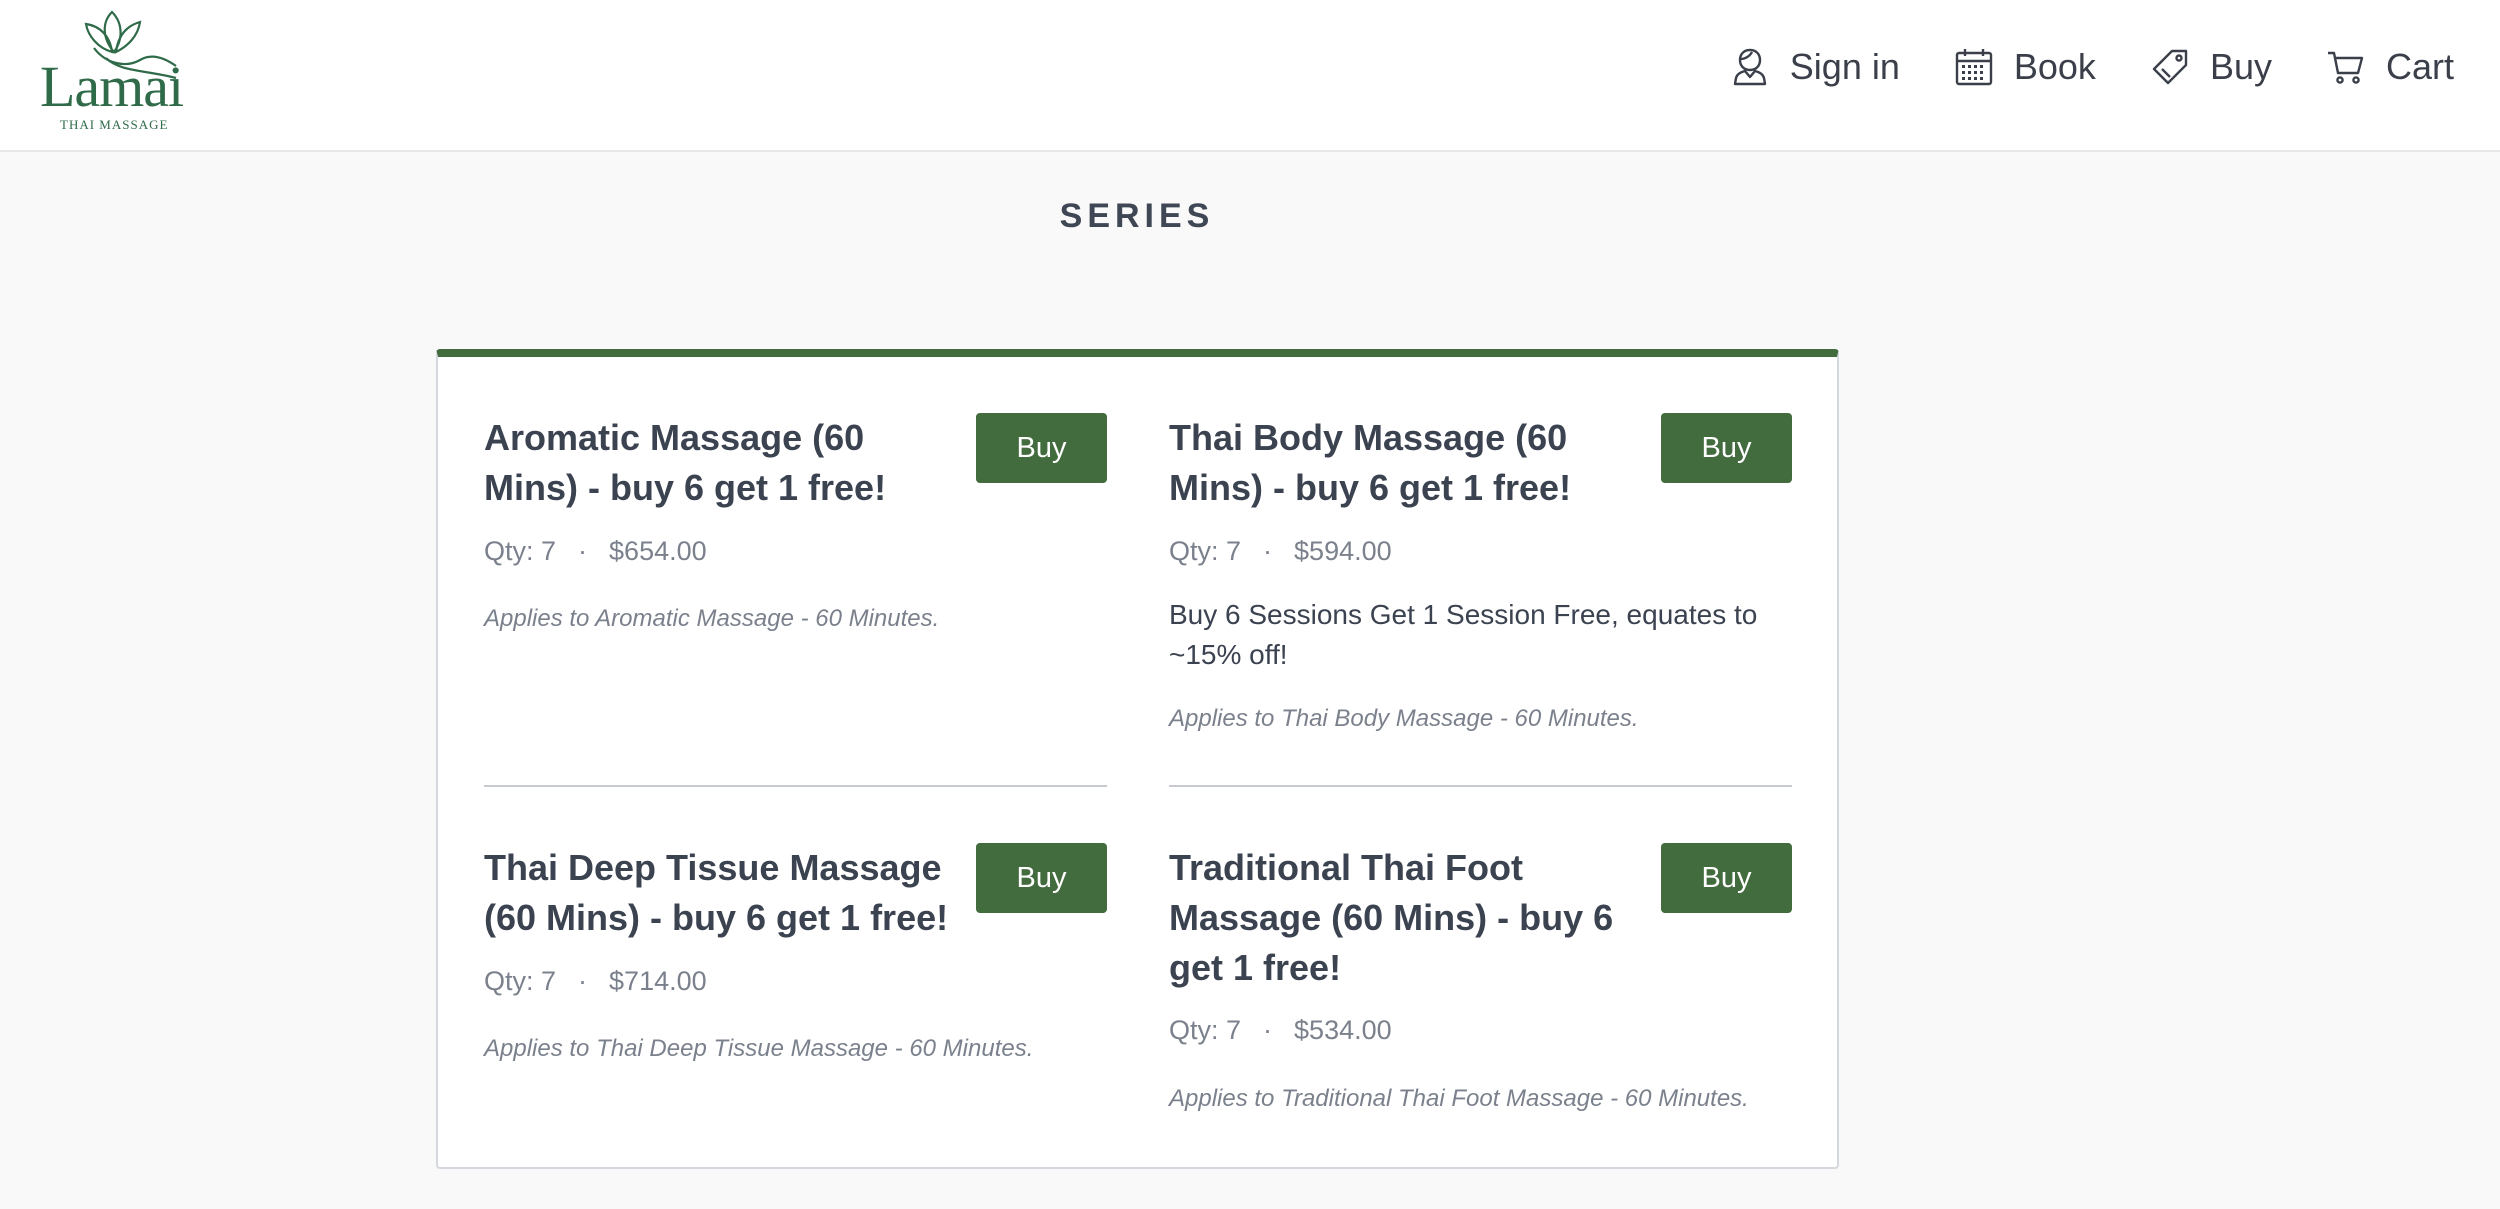 This screenshot has height=1209, width=2500. Describe the element at coordinates (1343, 551) in the screenshot. I see `series-price: $594.00` at that location.